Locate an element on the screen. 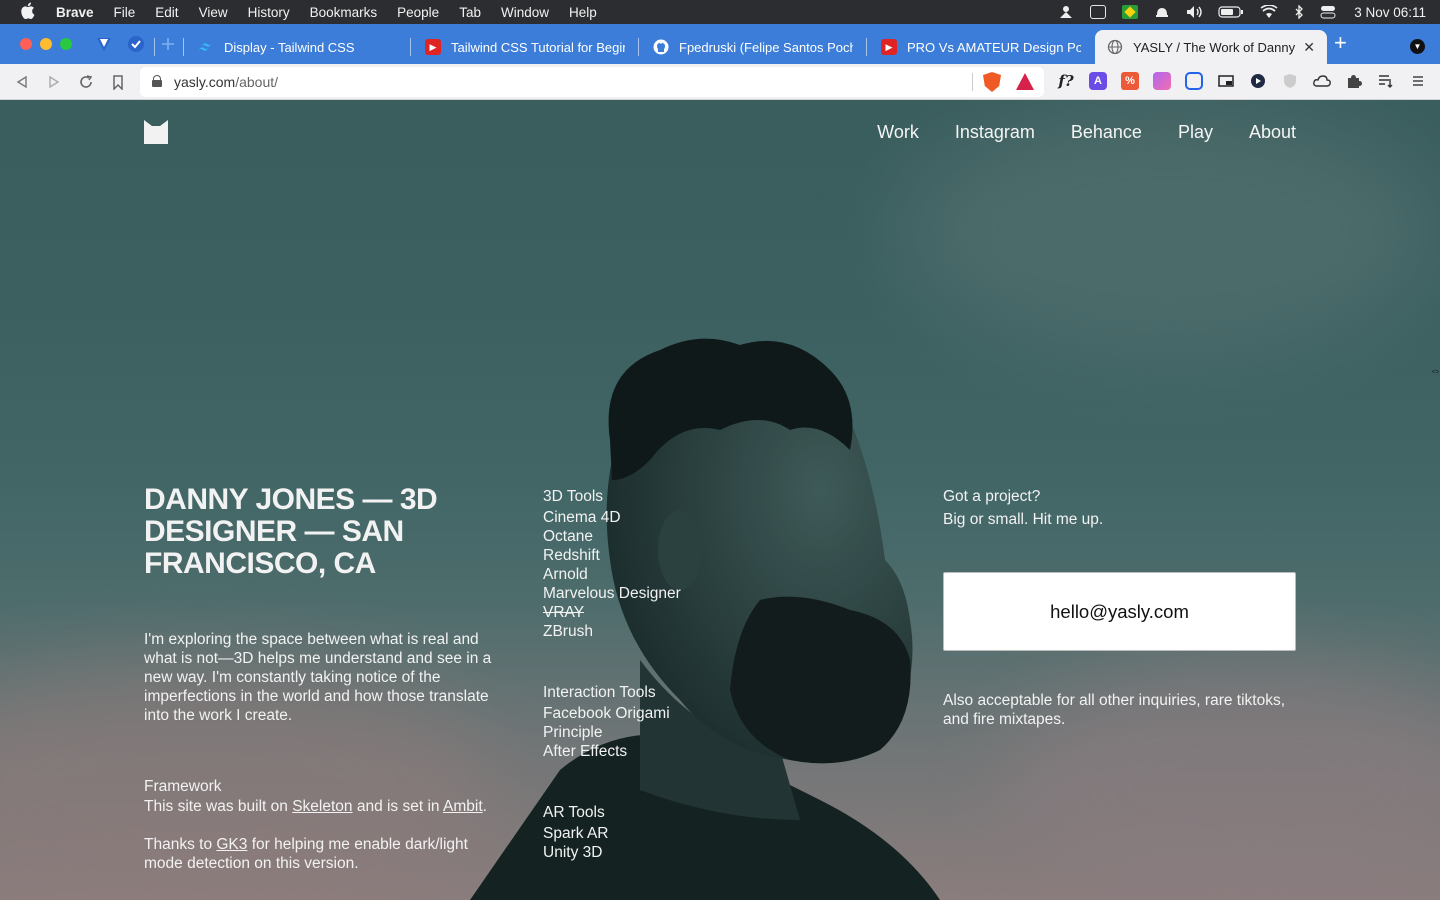 The image size is (1440, 900). tool-group-heading: AR Tools is located at coordinates (574, 812).